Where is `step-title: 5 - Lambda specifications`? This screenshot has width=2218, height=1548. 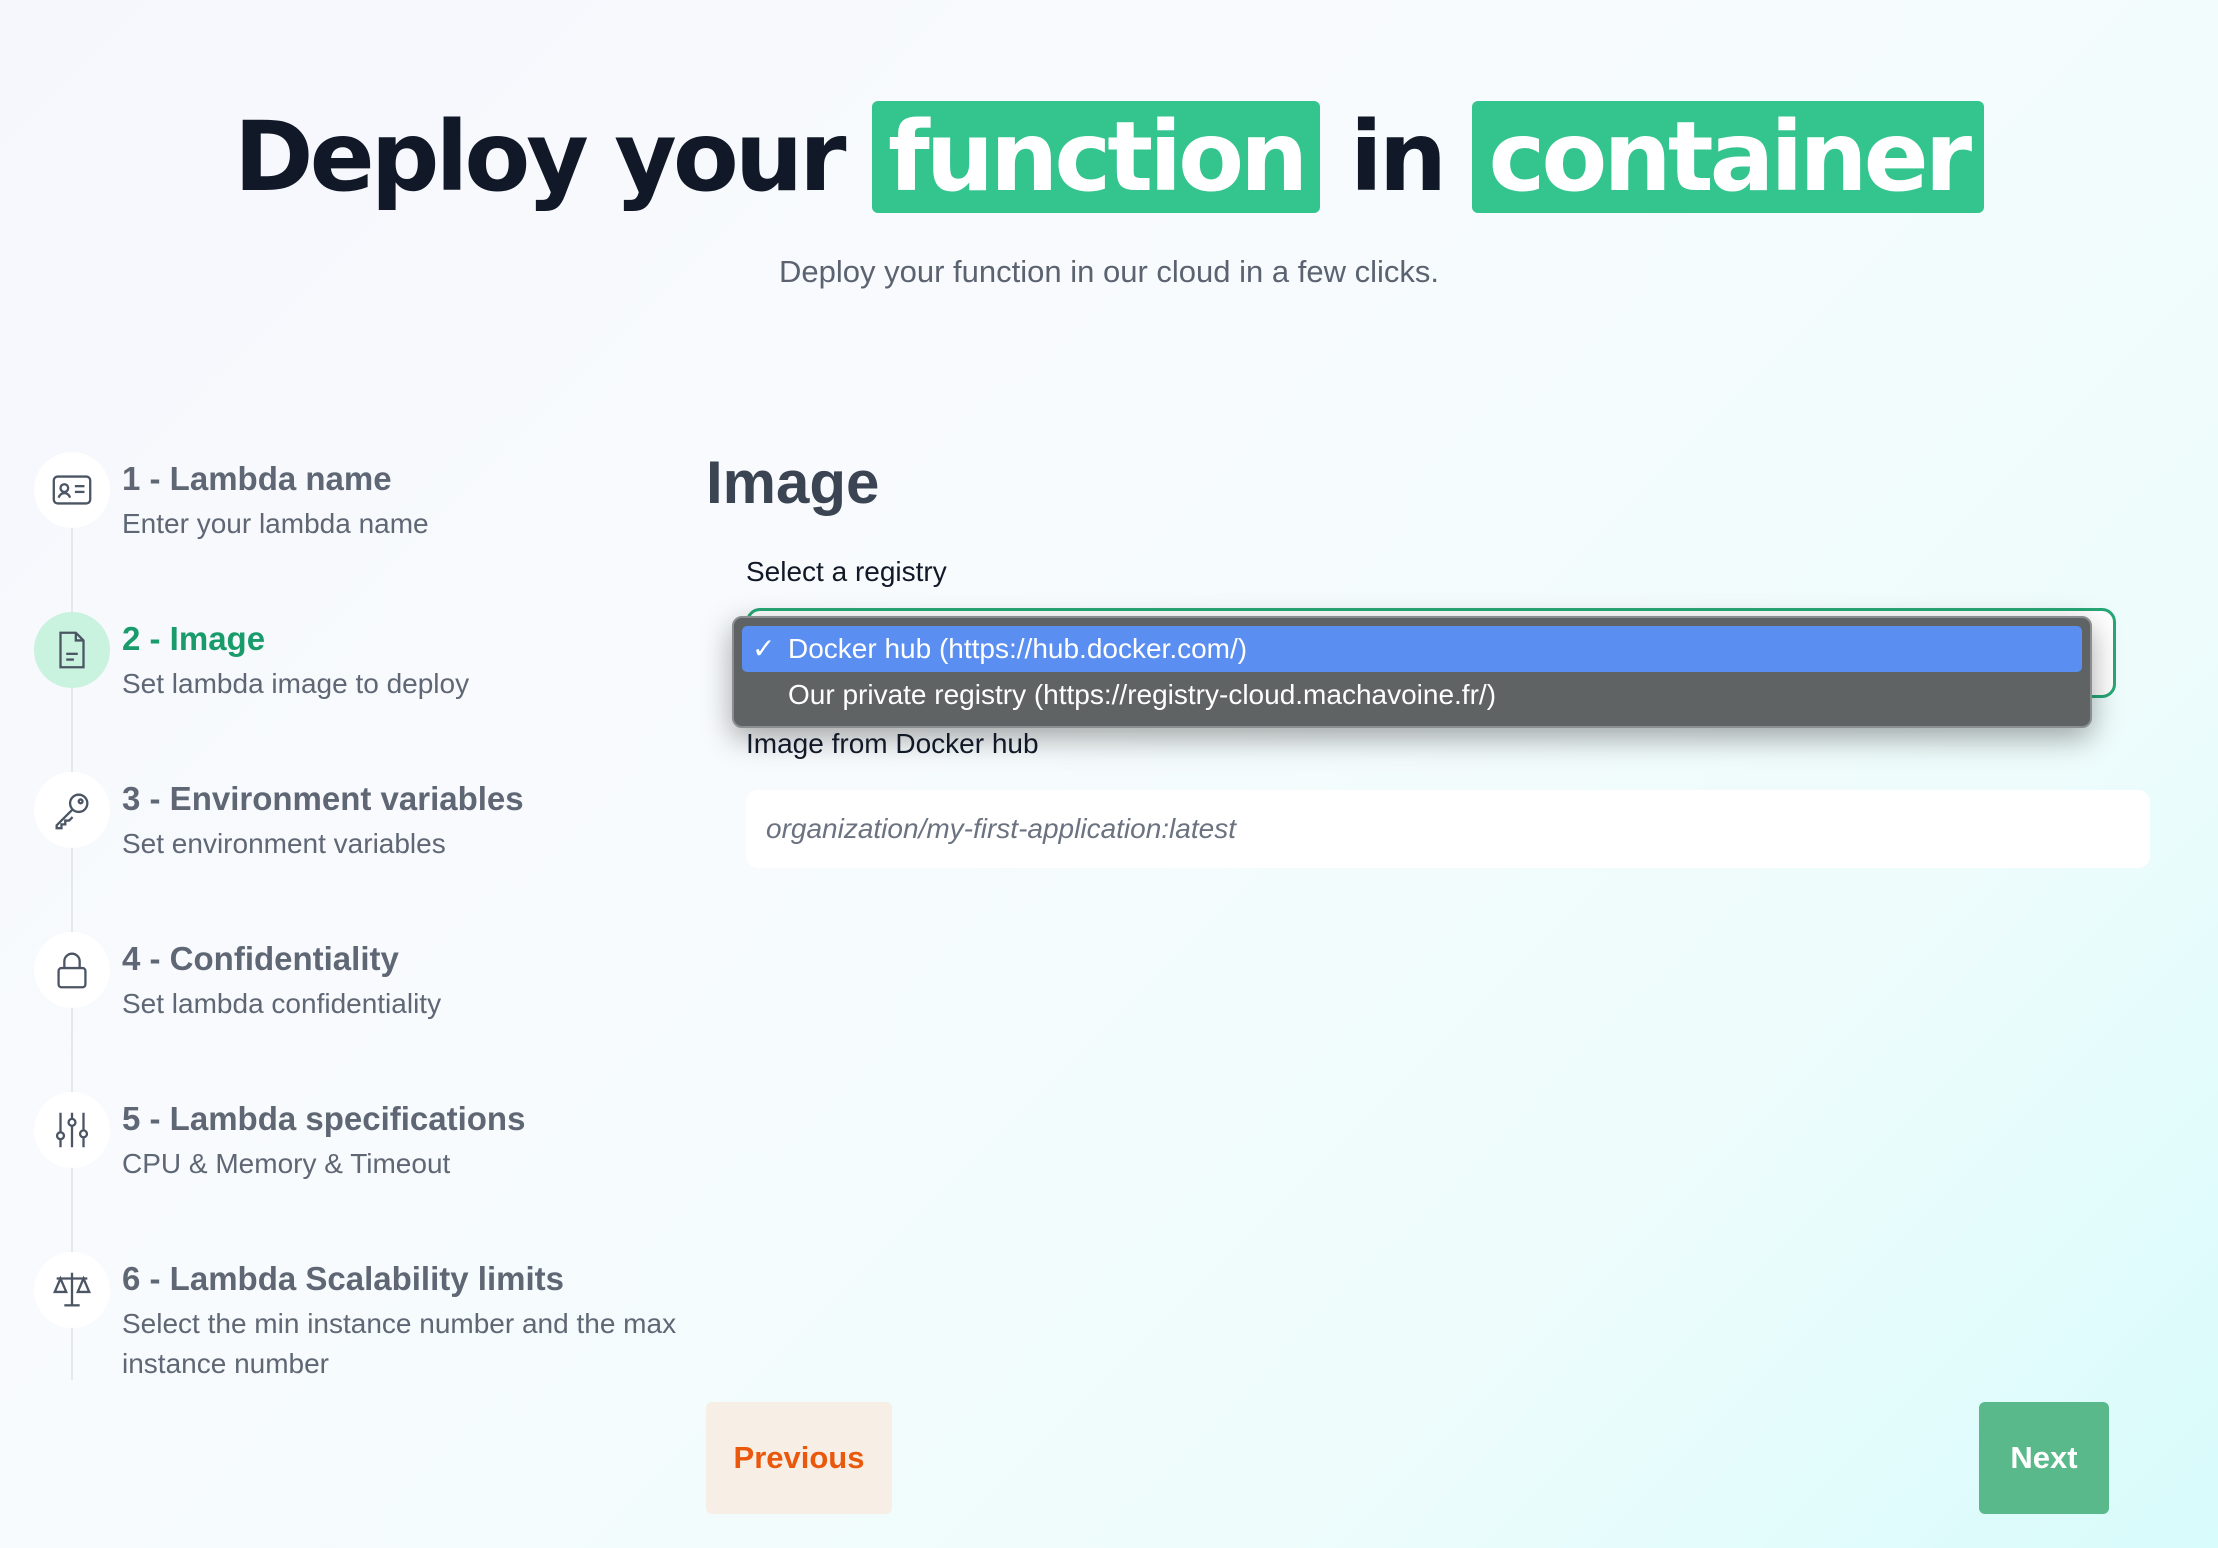
step-title: 5 - Lambda specifications is located at coordinates (324, 1118).